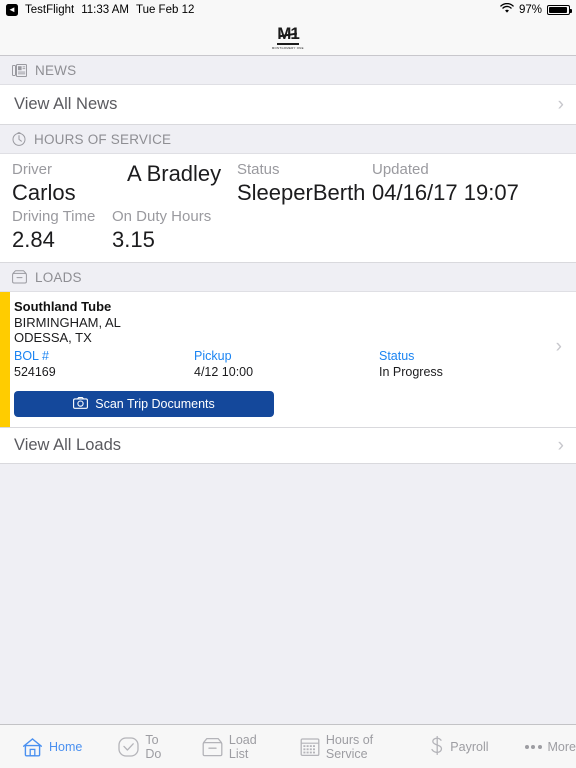 This screenshot has width=576, height=768. Describe the element at coordinates (533, 746) in the screenshot. I see `ellipsis-icon` at that location.